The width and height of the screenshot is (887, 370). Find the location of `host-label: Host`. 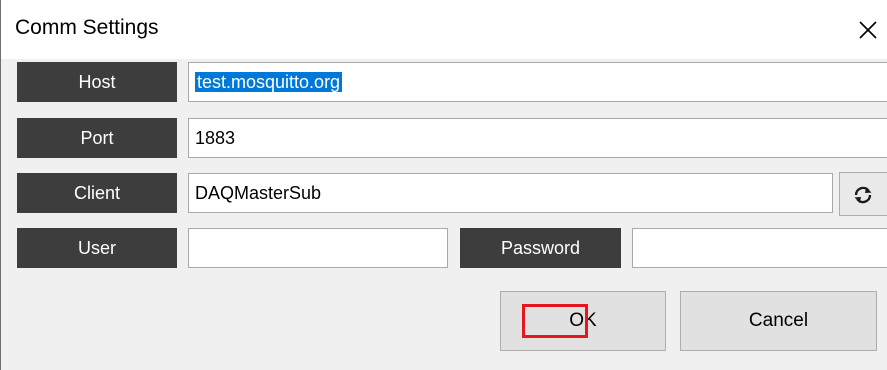

host-label: Host is located at coordinates (97, 82).